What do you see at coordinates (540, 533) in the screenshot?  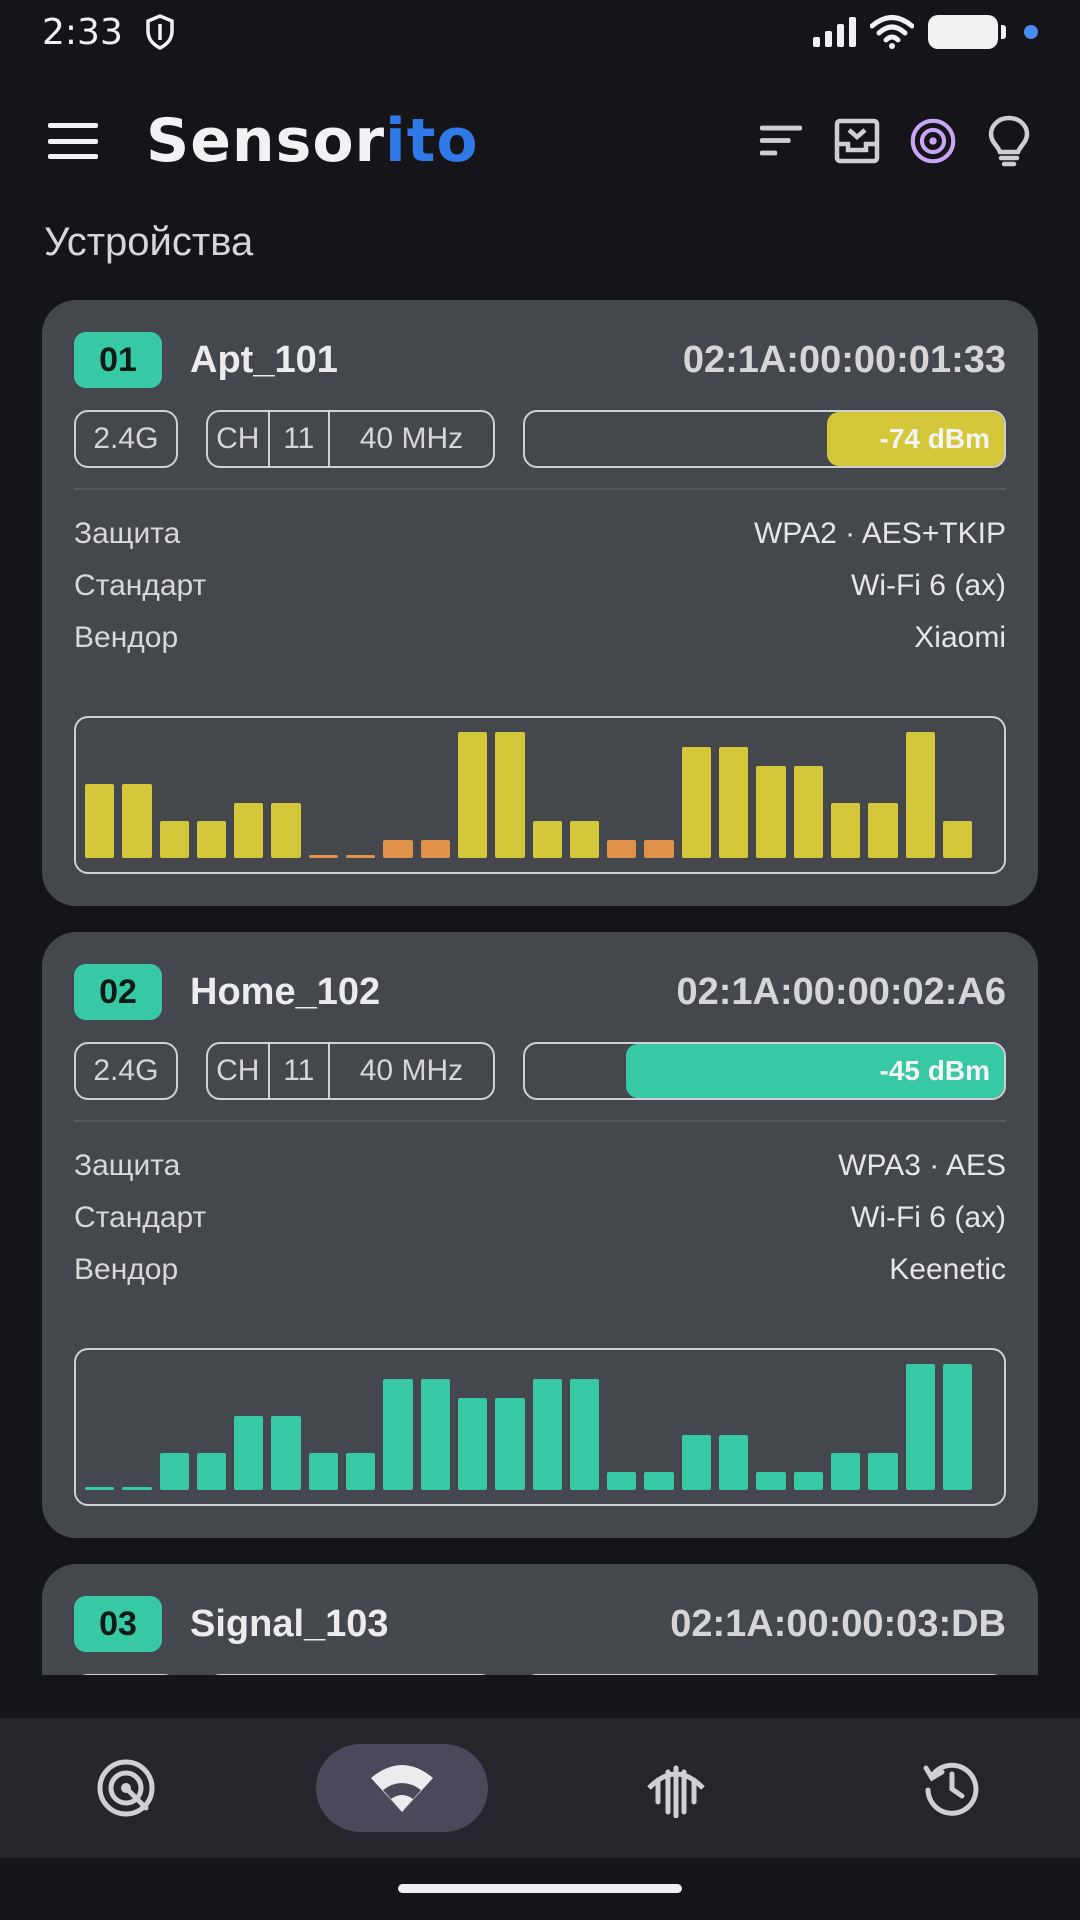 I see `security-row: Защита WPA2 · AES+TKIP` at bounding box center [540, 533].